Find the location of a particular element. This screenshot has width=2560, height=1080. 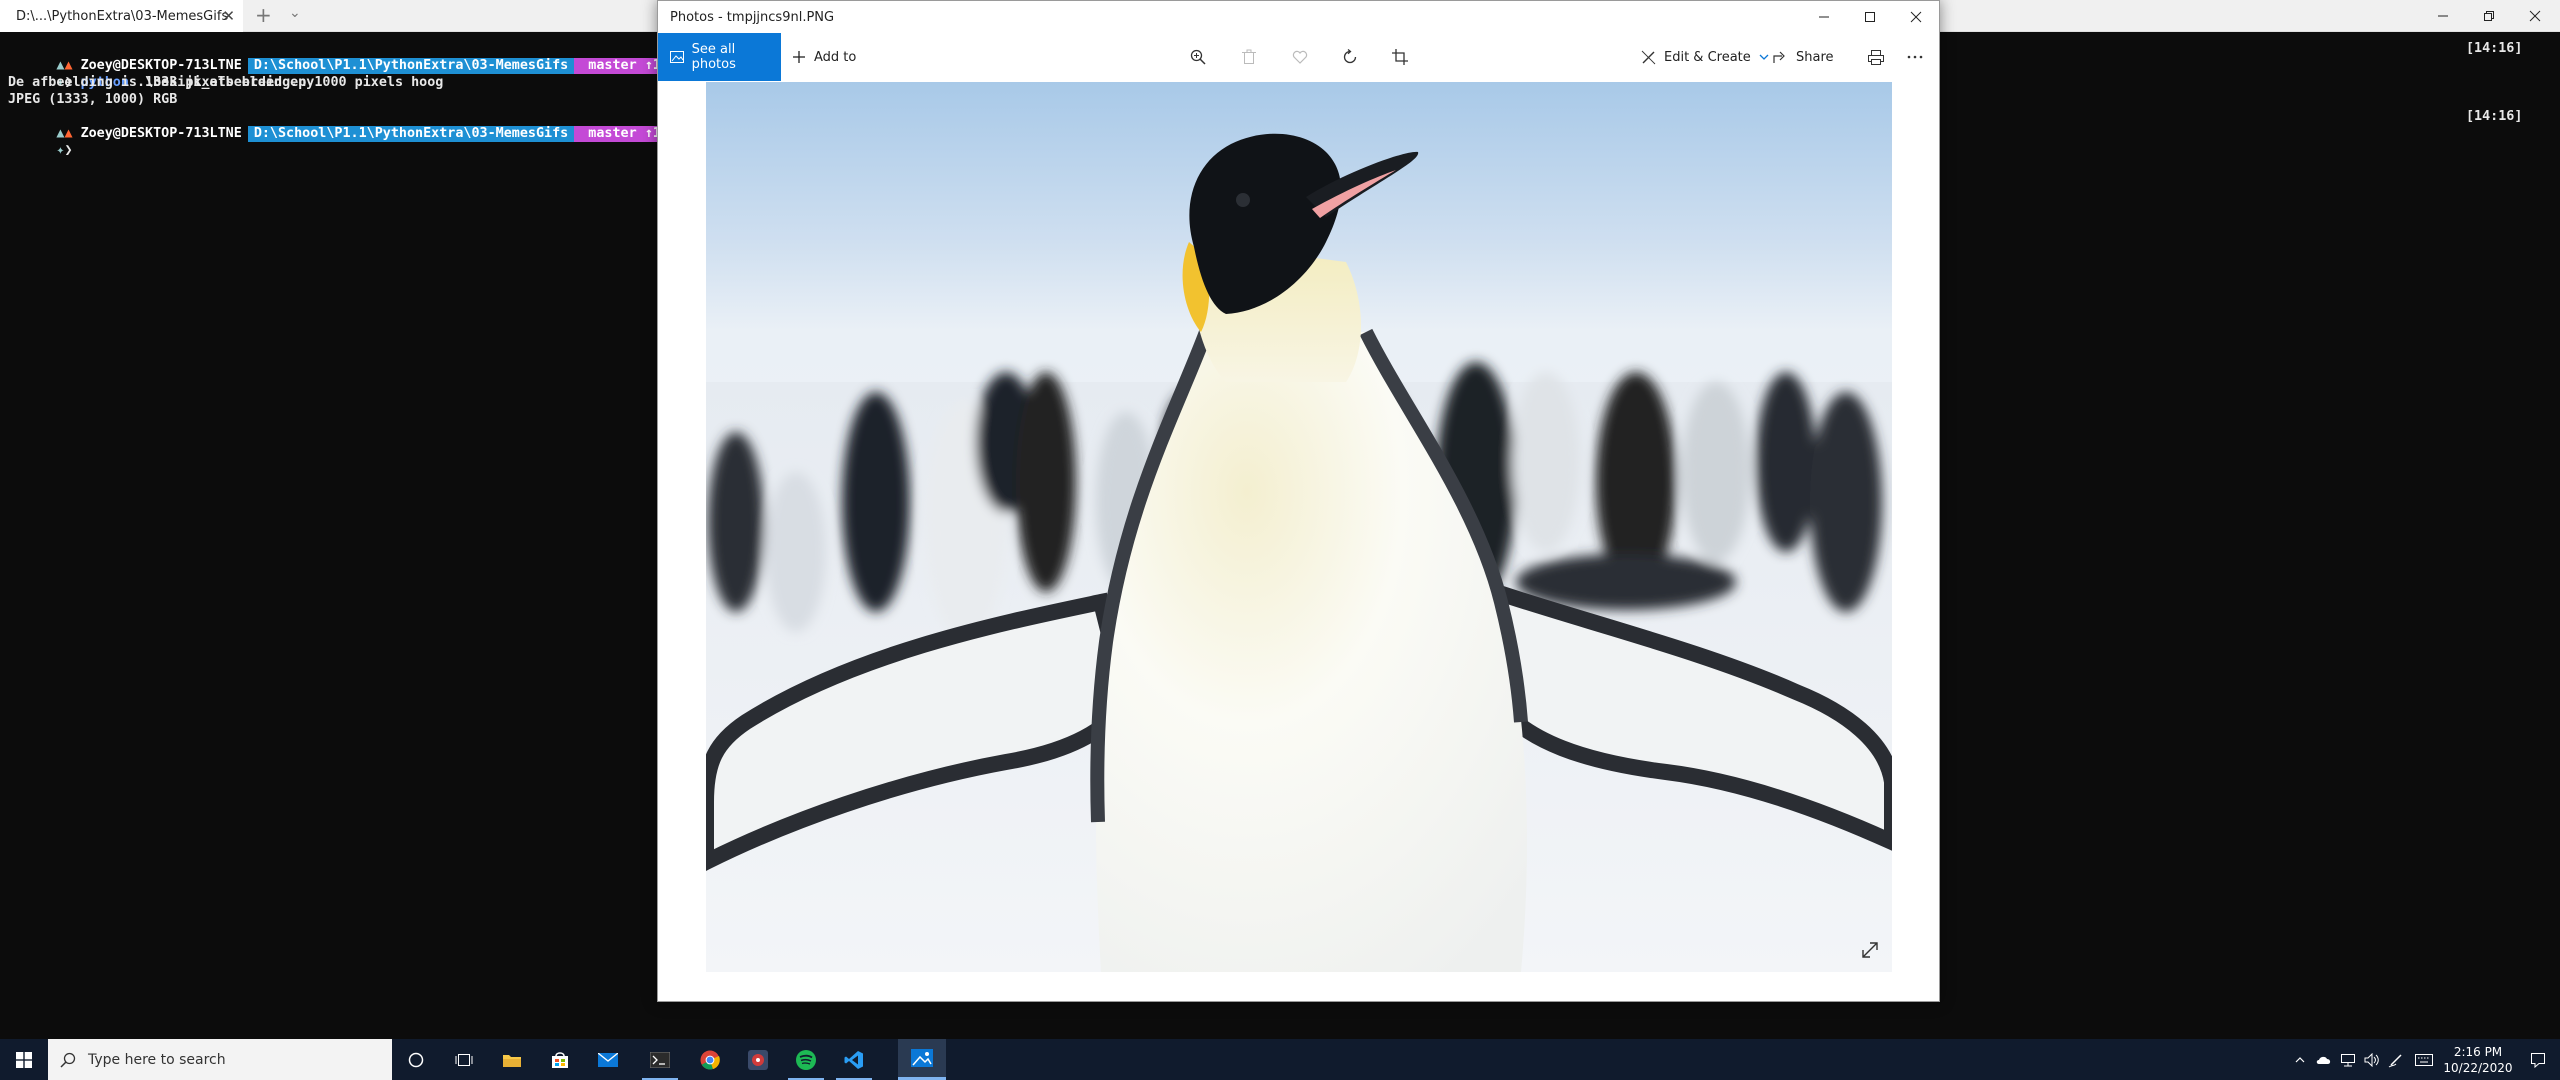

system-tray: 2:16 PM 10/22/2020 is located at coordinates (2424, 1059).